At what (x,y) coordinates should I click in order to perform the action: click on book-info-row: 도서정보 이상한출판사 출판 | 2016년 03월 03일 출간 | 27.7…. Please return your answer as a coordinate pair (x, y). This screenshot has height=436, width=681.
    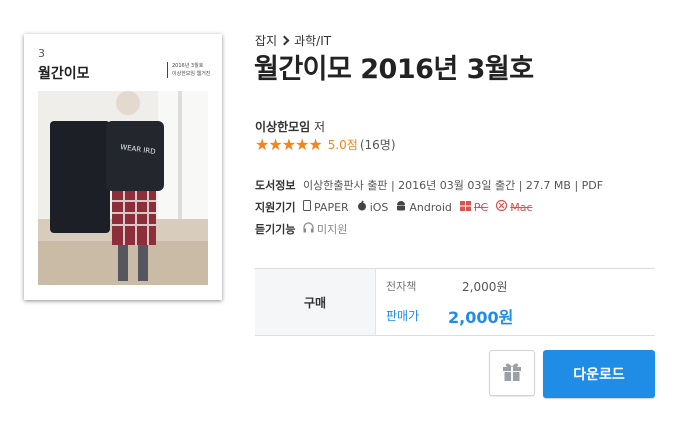
    Looking at the image, I should click on (429, 185).